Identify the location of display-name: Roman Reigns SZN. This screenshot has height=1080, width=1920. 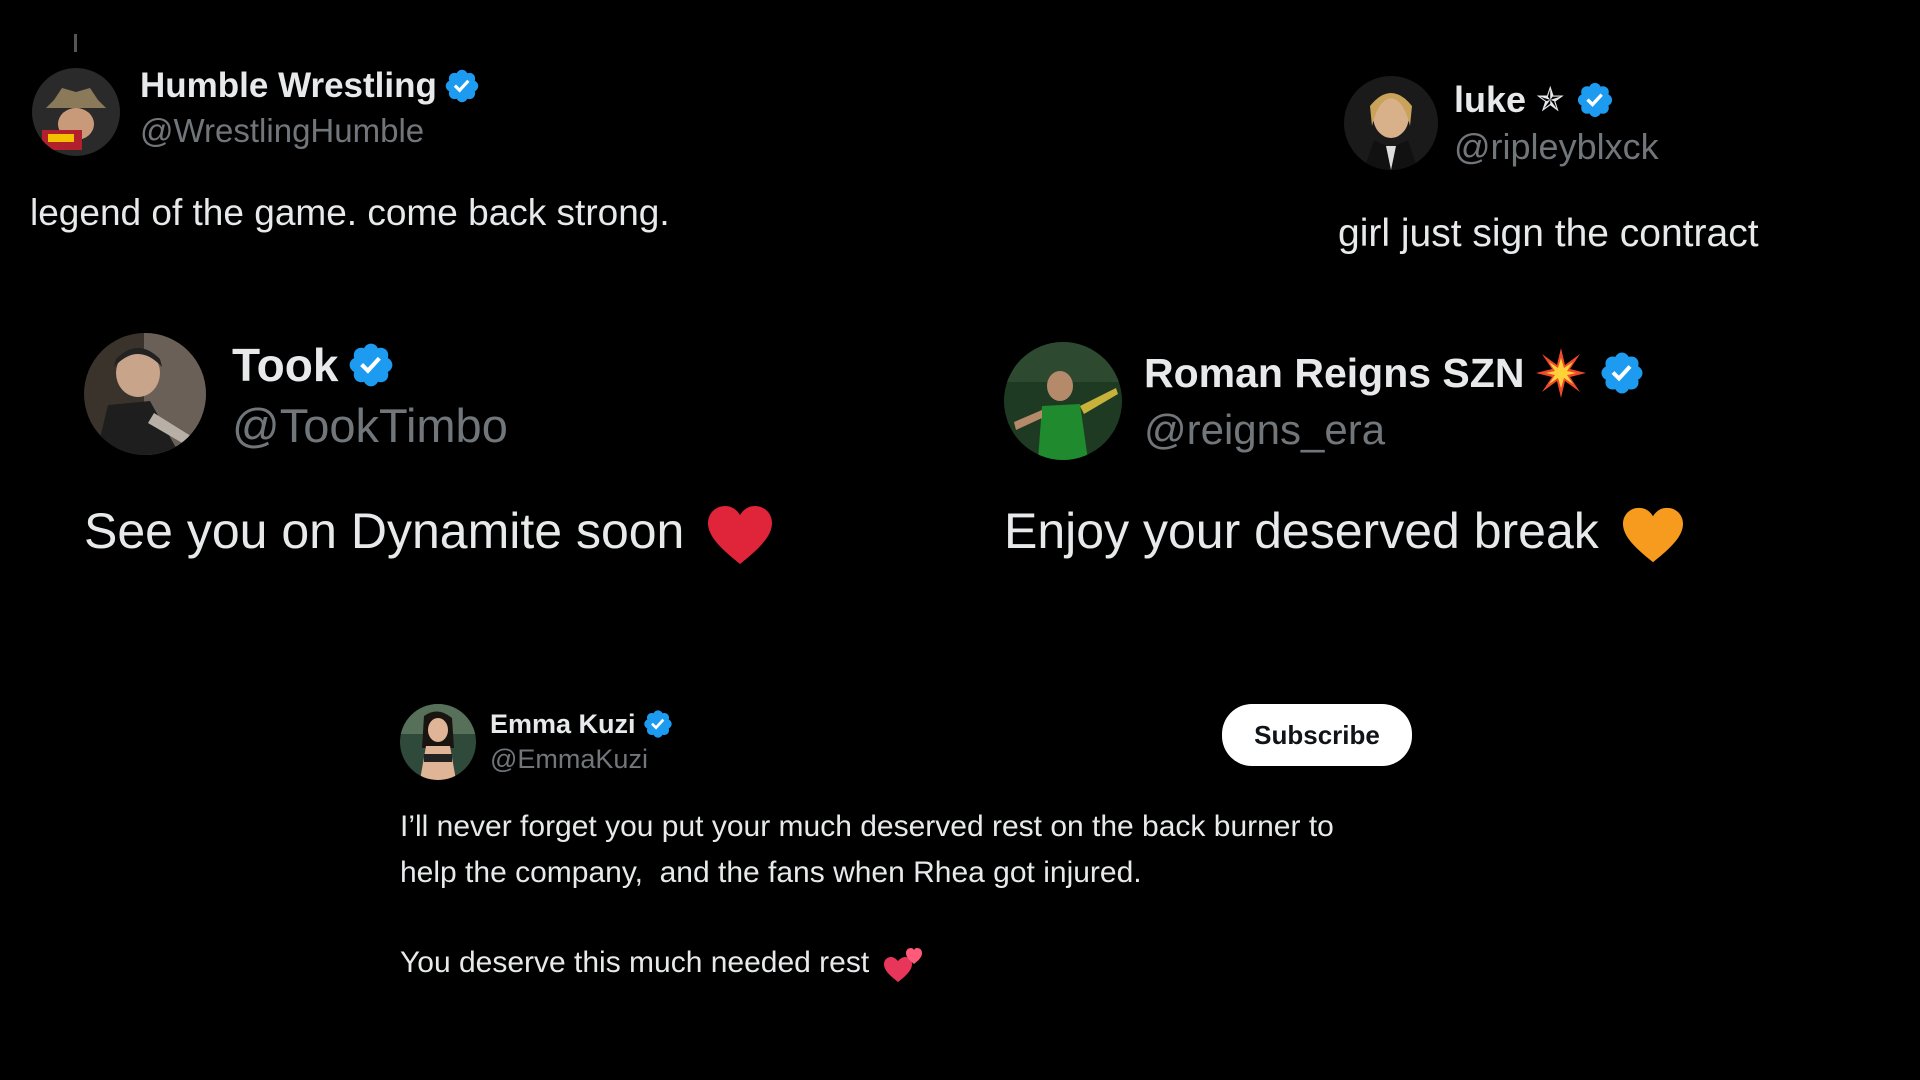
(1334, 373).